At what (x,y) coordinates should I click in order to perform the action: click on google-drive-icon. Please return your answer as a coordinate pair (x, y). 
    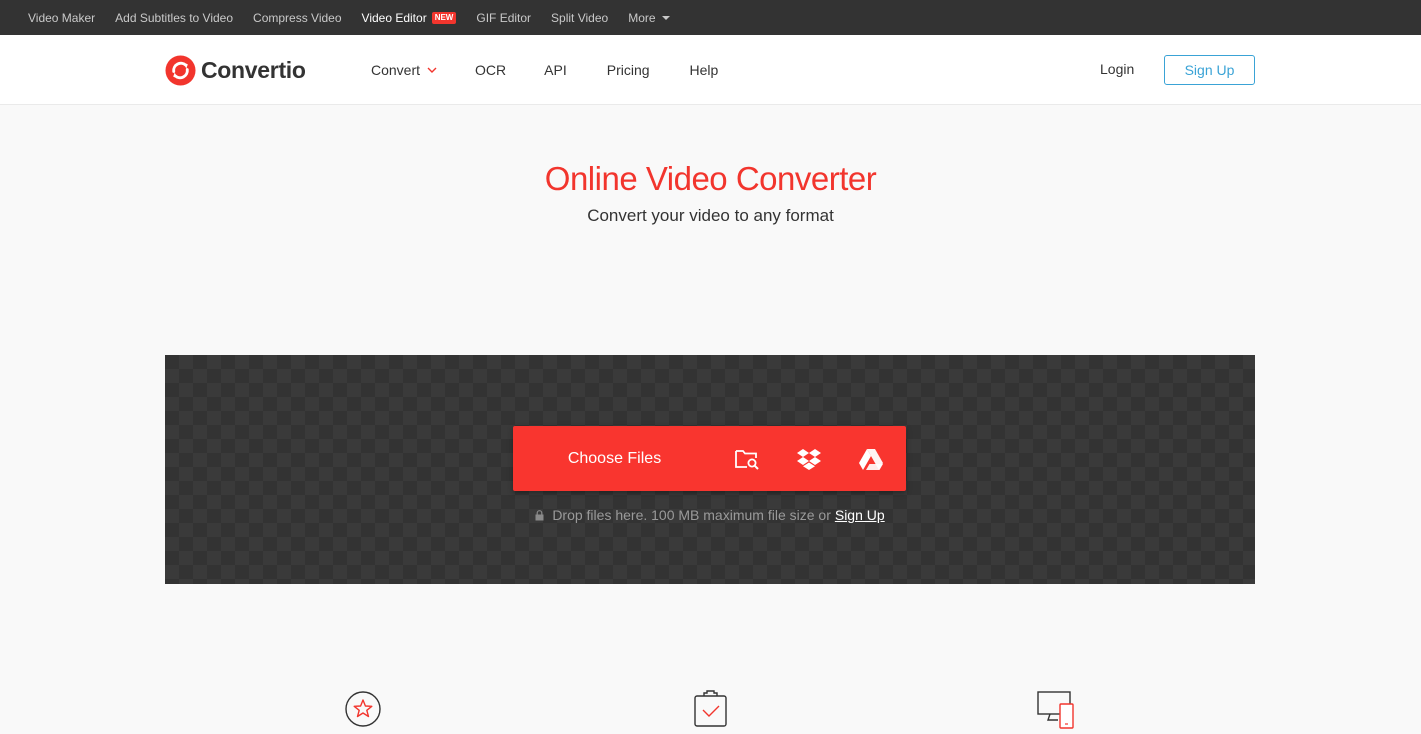
    Looking at the image, I should click on (871, 459).